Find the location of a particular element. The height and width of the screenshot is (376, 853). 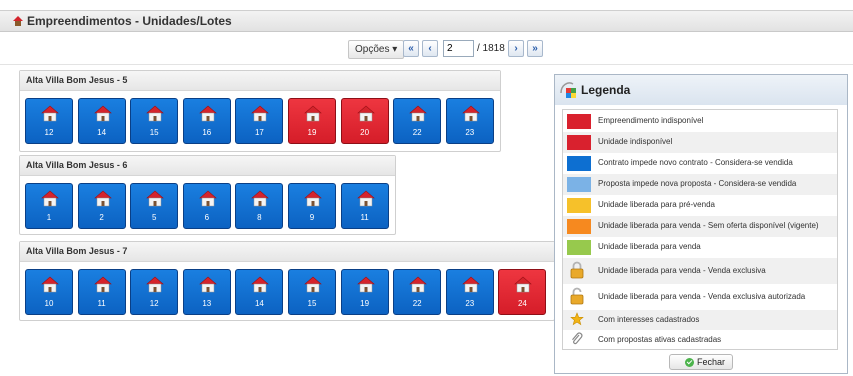

legend-row: Unidade indisponível is located at coordinates (700, 142).